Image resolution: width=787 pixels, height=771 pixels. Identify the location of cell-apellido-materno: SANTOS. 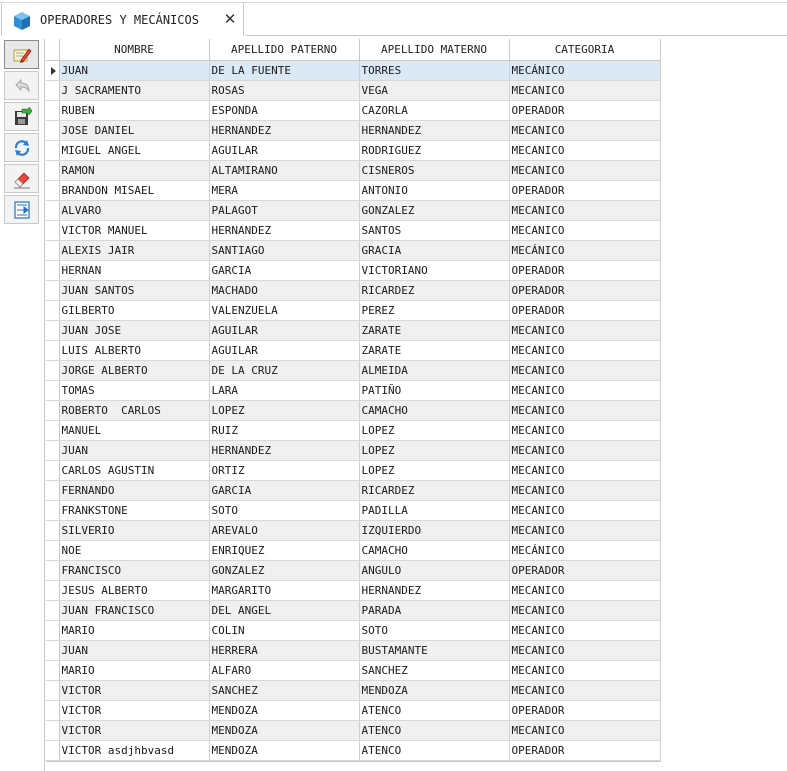
(434, 230).